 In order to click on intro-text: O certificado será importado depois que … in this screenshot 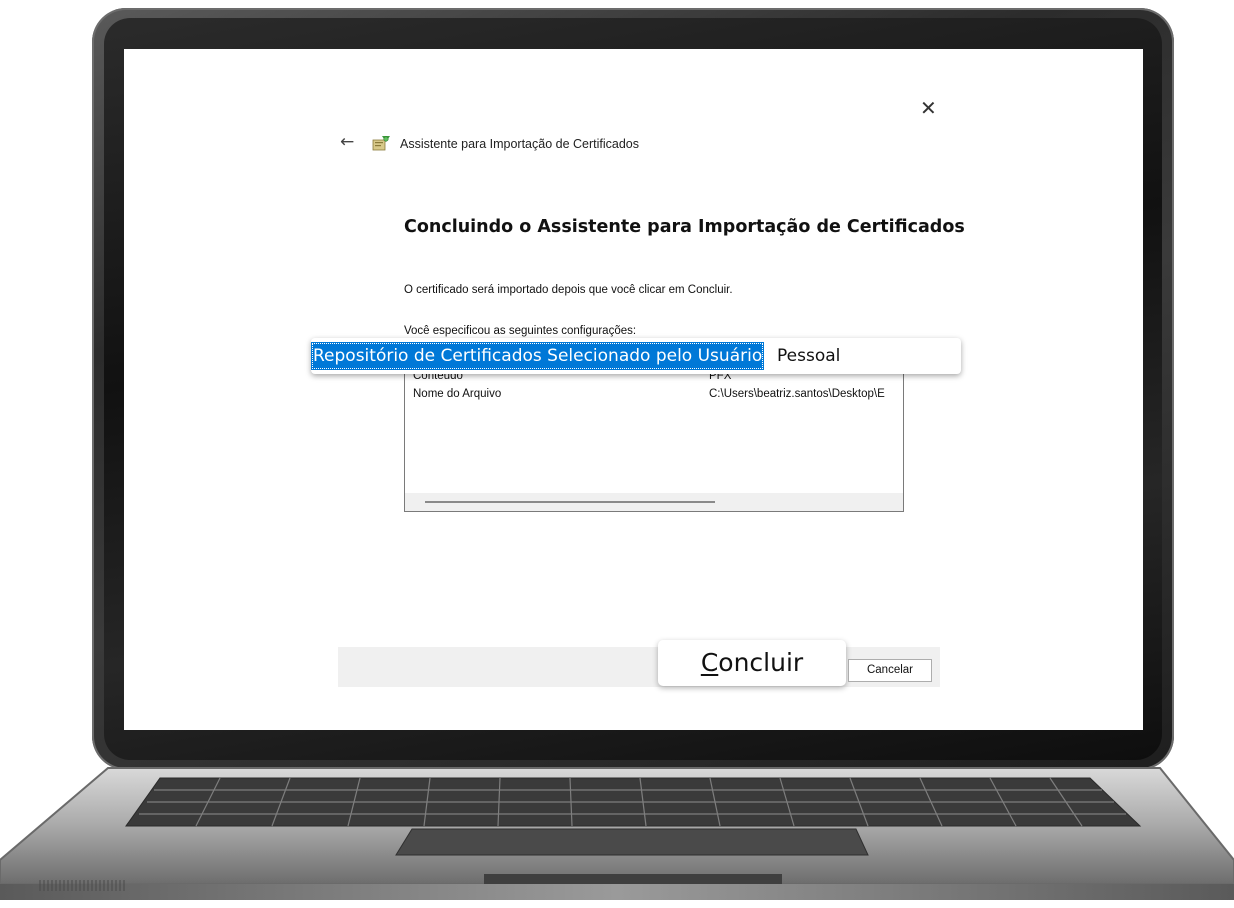, I will do `click(568, 290)`.